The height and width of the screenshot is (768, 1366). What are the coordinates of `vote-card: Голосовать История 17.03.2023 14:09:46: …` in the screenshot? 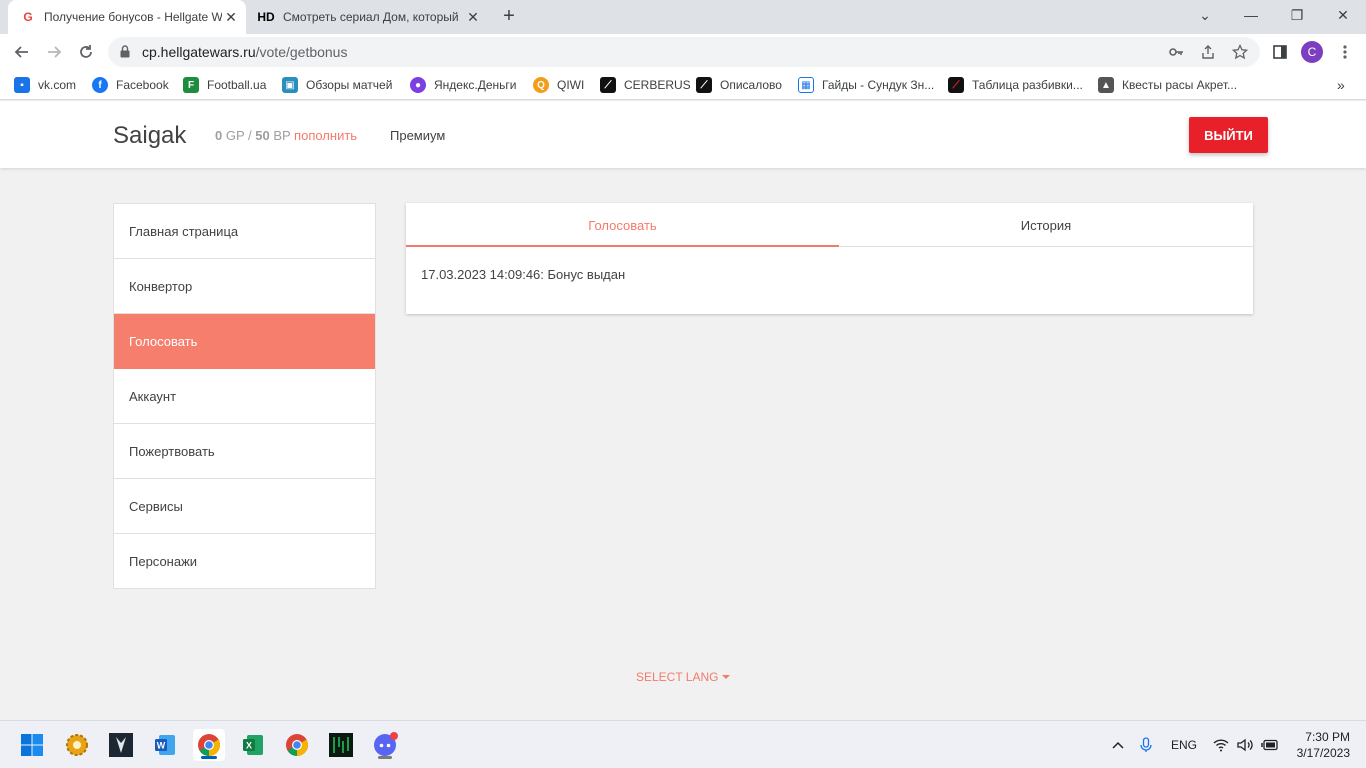 It's located at (829, 258).